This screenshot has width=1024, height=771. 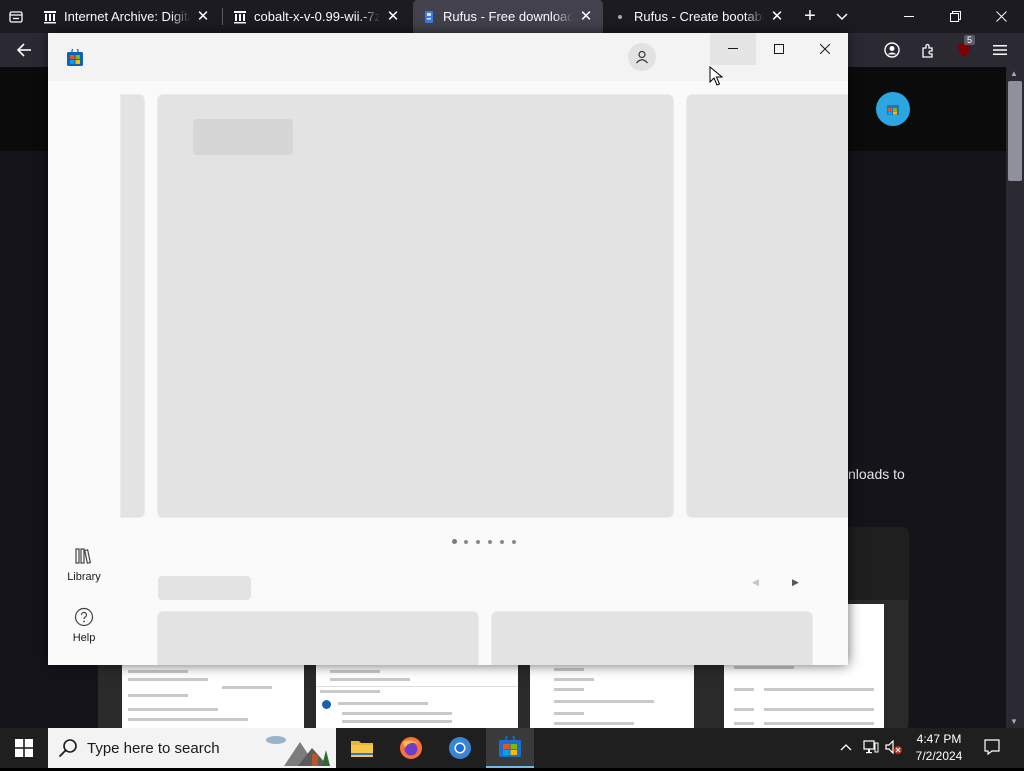 What do you see at coordinates (846, 747) in the screenshot?
I see `show-hidden-icons-icon` at bounding box center [846, 747].